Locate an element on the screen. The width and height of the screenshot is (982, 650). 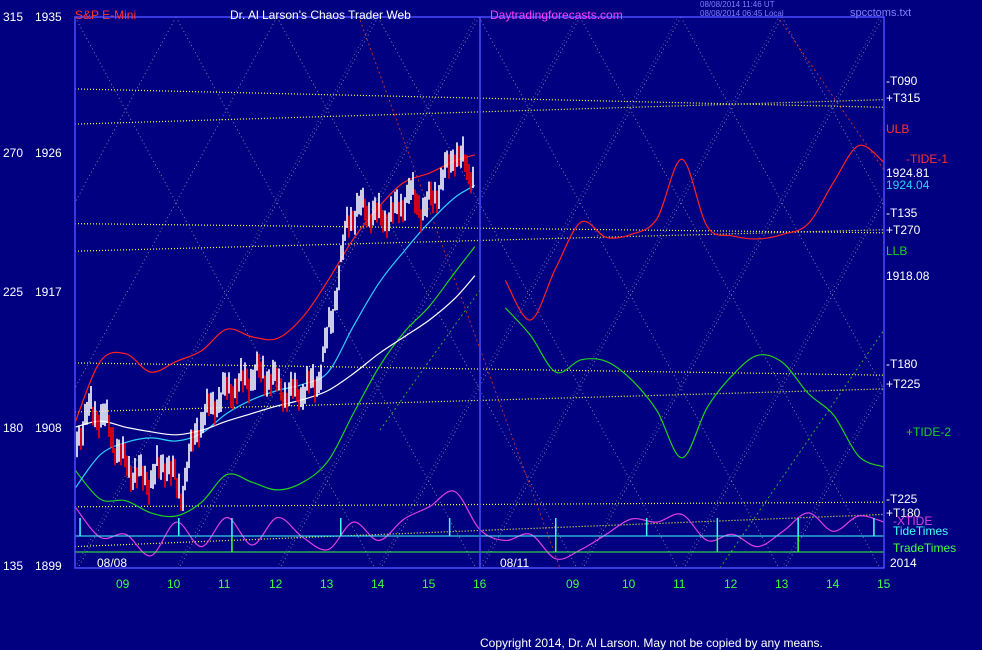
site-title: Dr. Al Larson's Chaos Trader Web is located at coordinates (320, 15).